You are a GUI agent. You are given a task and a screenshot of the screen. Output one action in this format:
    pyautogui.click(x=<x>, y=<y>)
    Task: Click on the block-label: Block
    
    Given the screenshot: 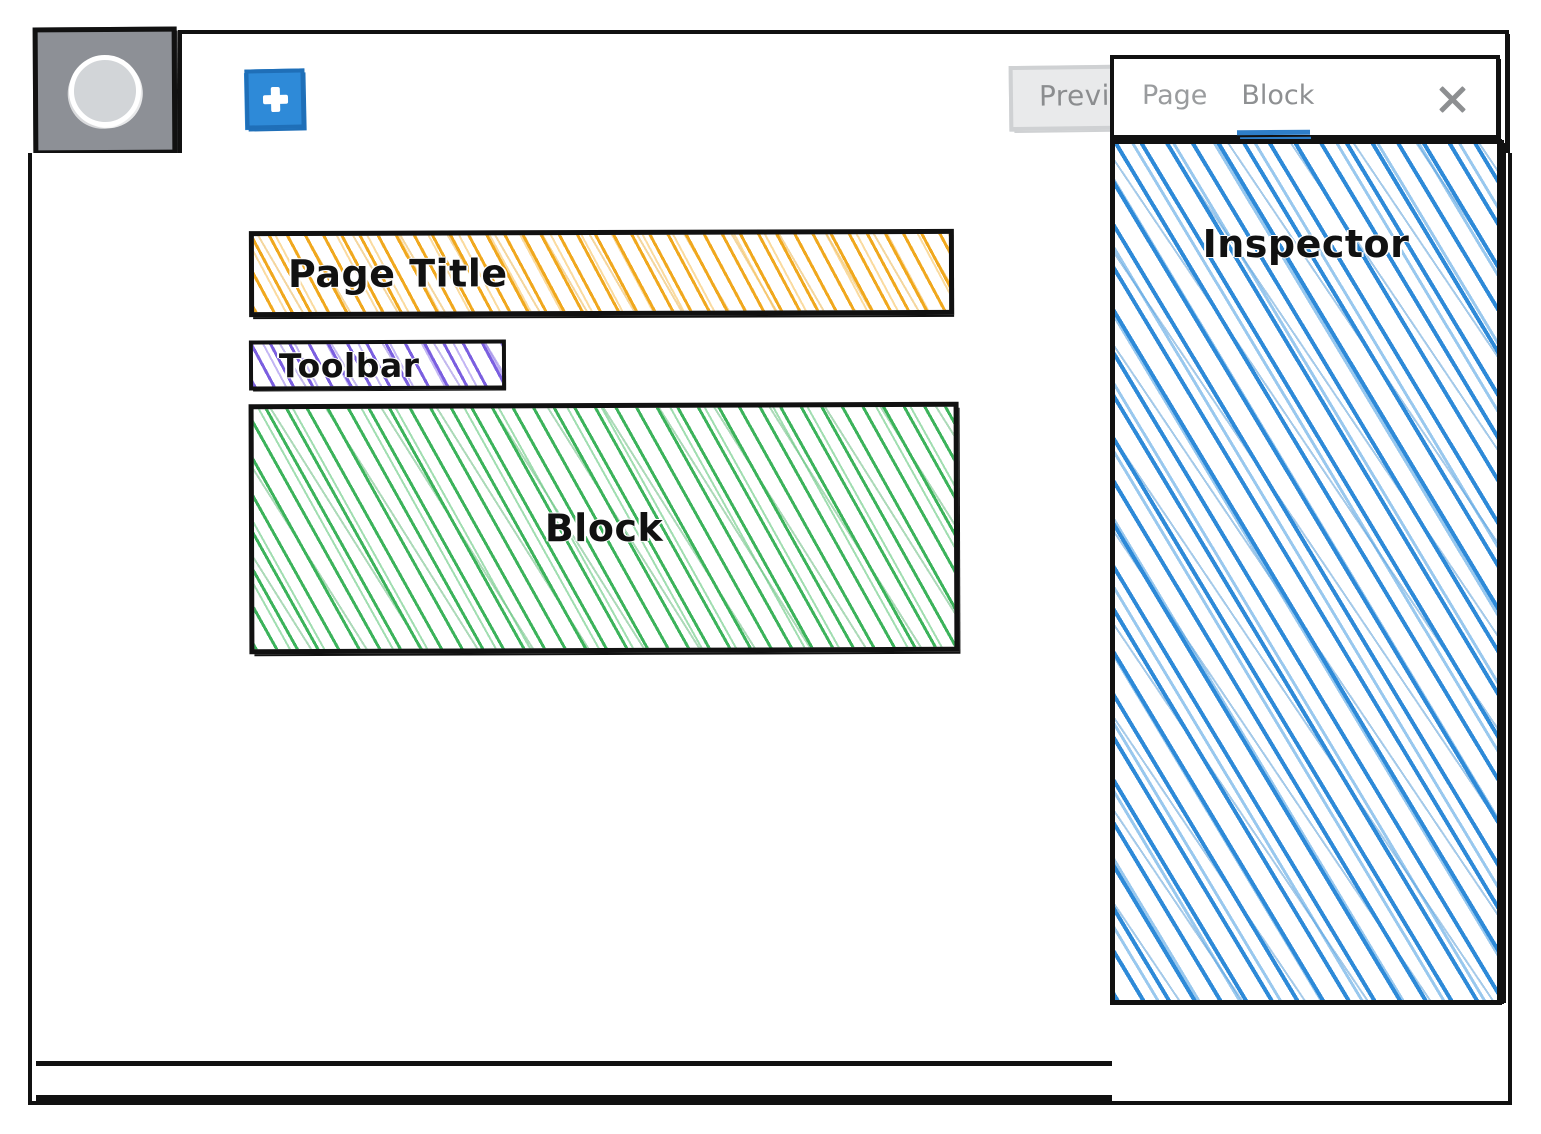 What is the action you would take?
    pyautogui.click(x=604, y=528)
    